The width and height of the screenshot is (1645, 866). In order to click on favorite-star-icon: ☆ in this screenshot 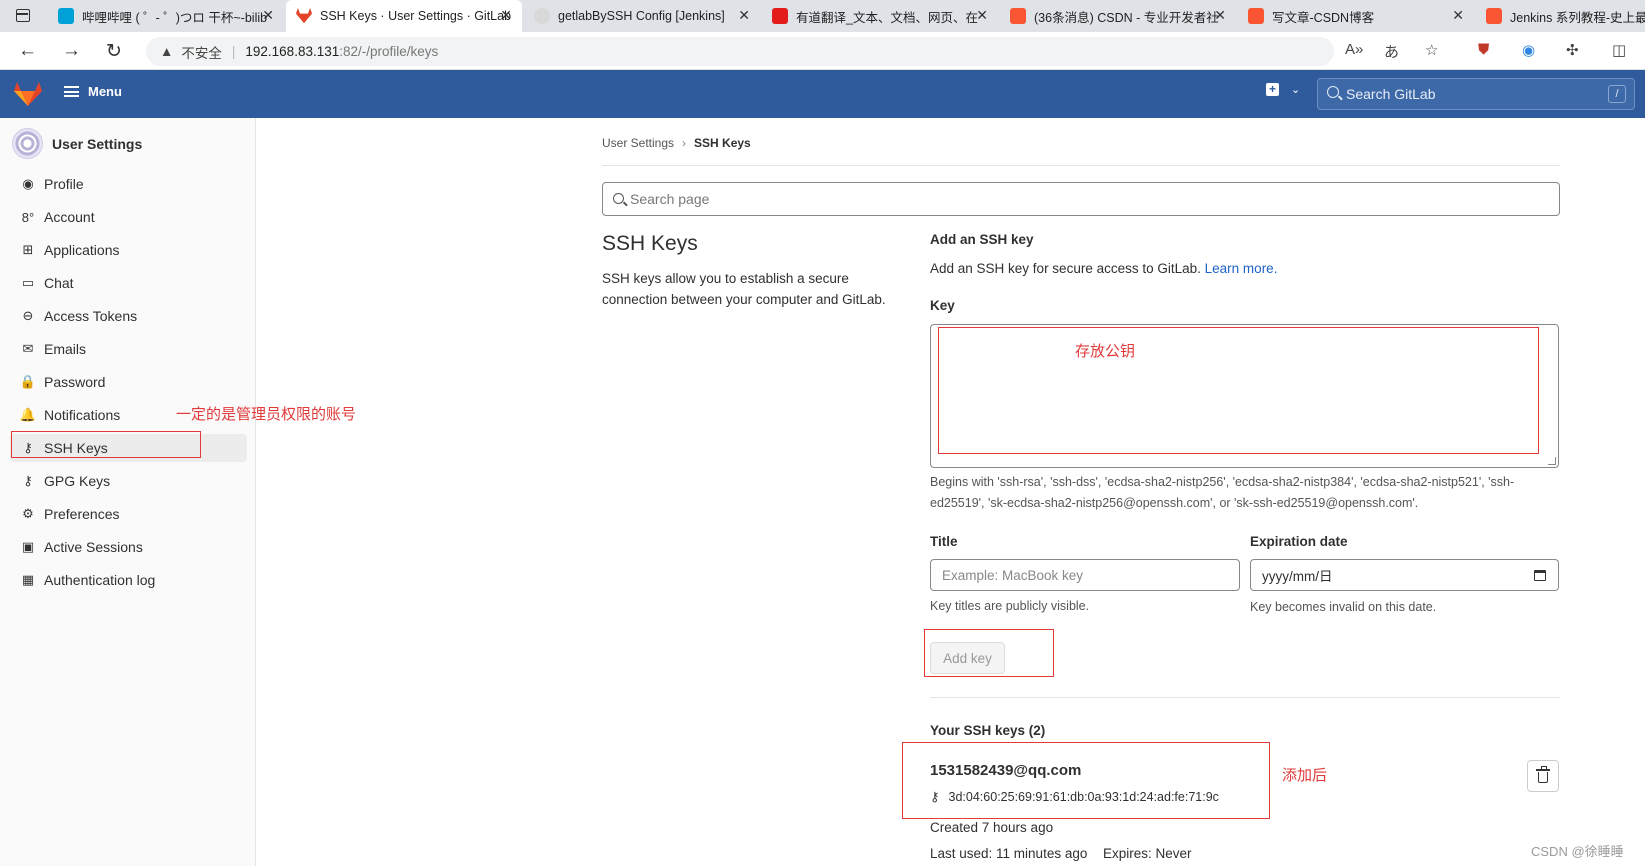, I will do `click(1431, 50)`.